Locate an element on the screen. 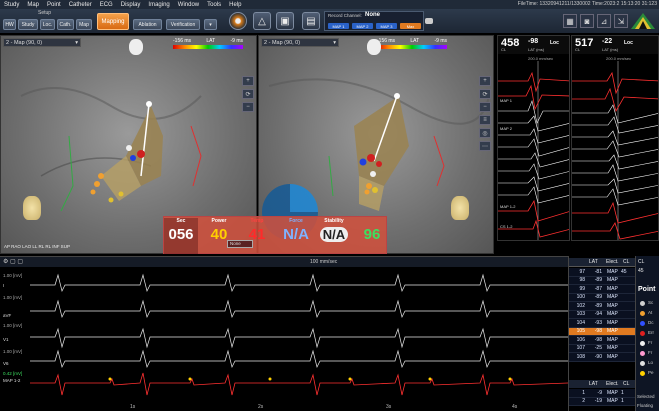  menu-display: Display is located at coordinates (131, 5).